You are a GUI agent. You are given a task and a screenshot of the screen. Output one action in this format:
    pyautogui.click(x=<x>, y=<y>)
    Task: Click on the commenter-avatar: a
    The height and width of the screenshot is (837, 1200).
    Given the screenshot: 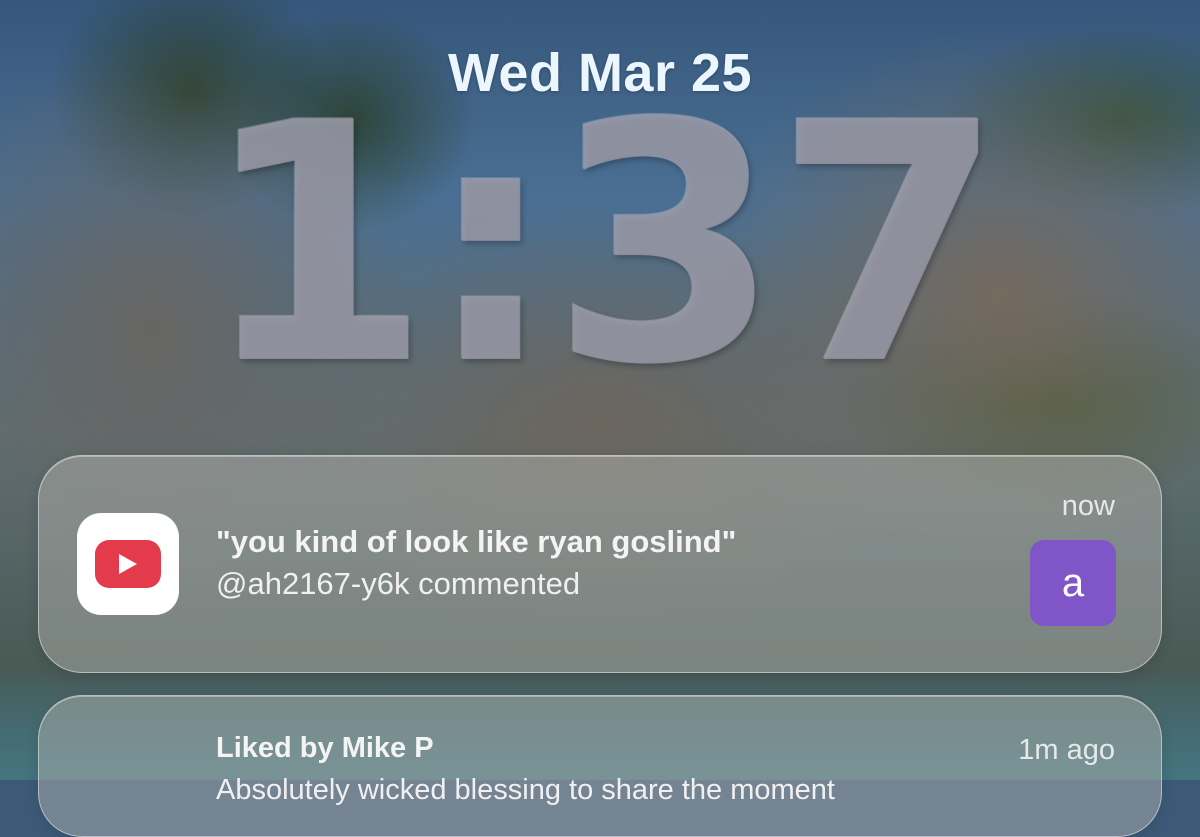 What is the action you would take?
    pyautogui.click(x=1073, y=583)
    